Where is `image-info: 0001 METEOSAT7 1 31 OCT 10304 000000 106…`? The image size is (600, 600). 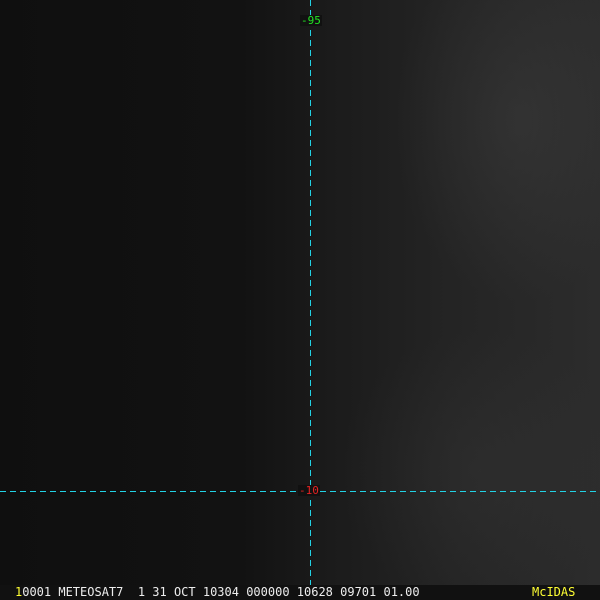 image-info: 0001 METEOSAT7 1 31 OCT 10304 000000 106… is located at coordinates (221, 592).